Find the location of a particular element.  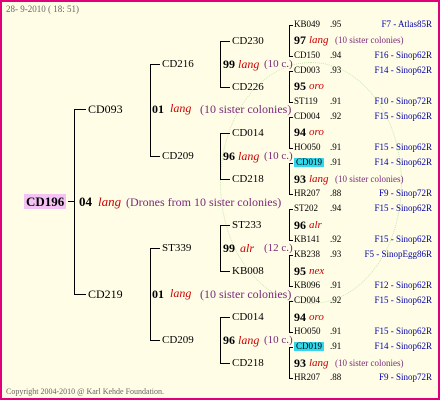

l4-code: KB096 is located at coordinates (307, 285).